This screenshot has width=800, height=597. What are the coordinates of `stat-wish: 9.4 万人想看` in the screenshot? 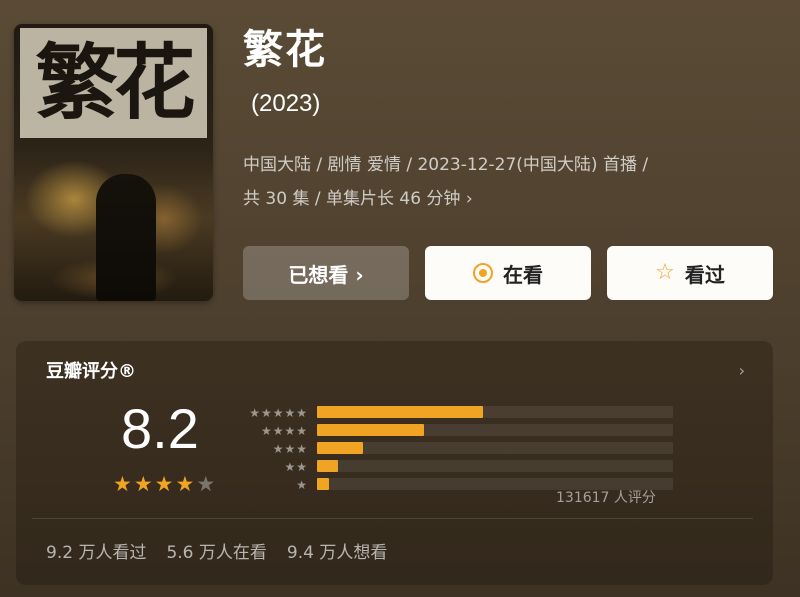 It's located at (337, 553).